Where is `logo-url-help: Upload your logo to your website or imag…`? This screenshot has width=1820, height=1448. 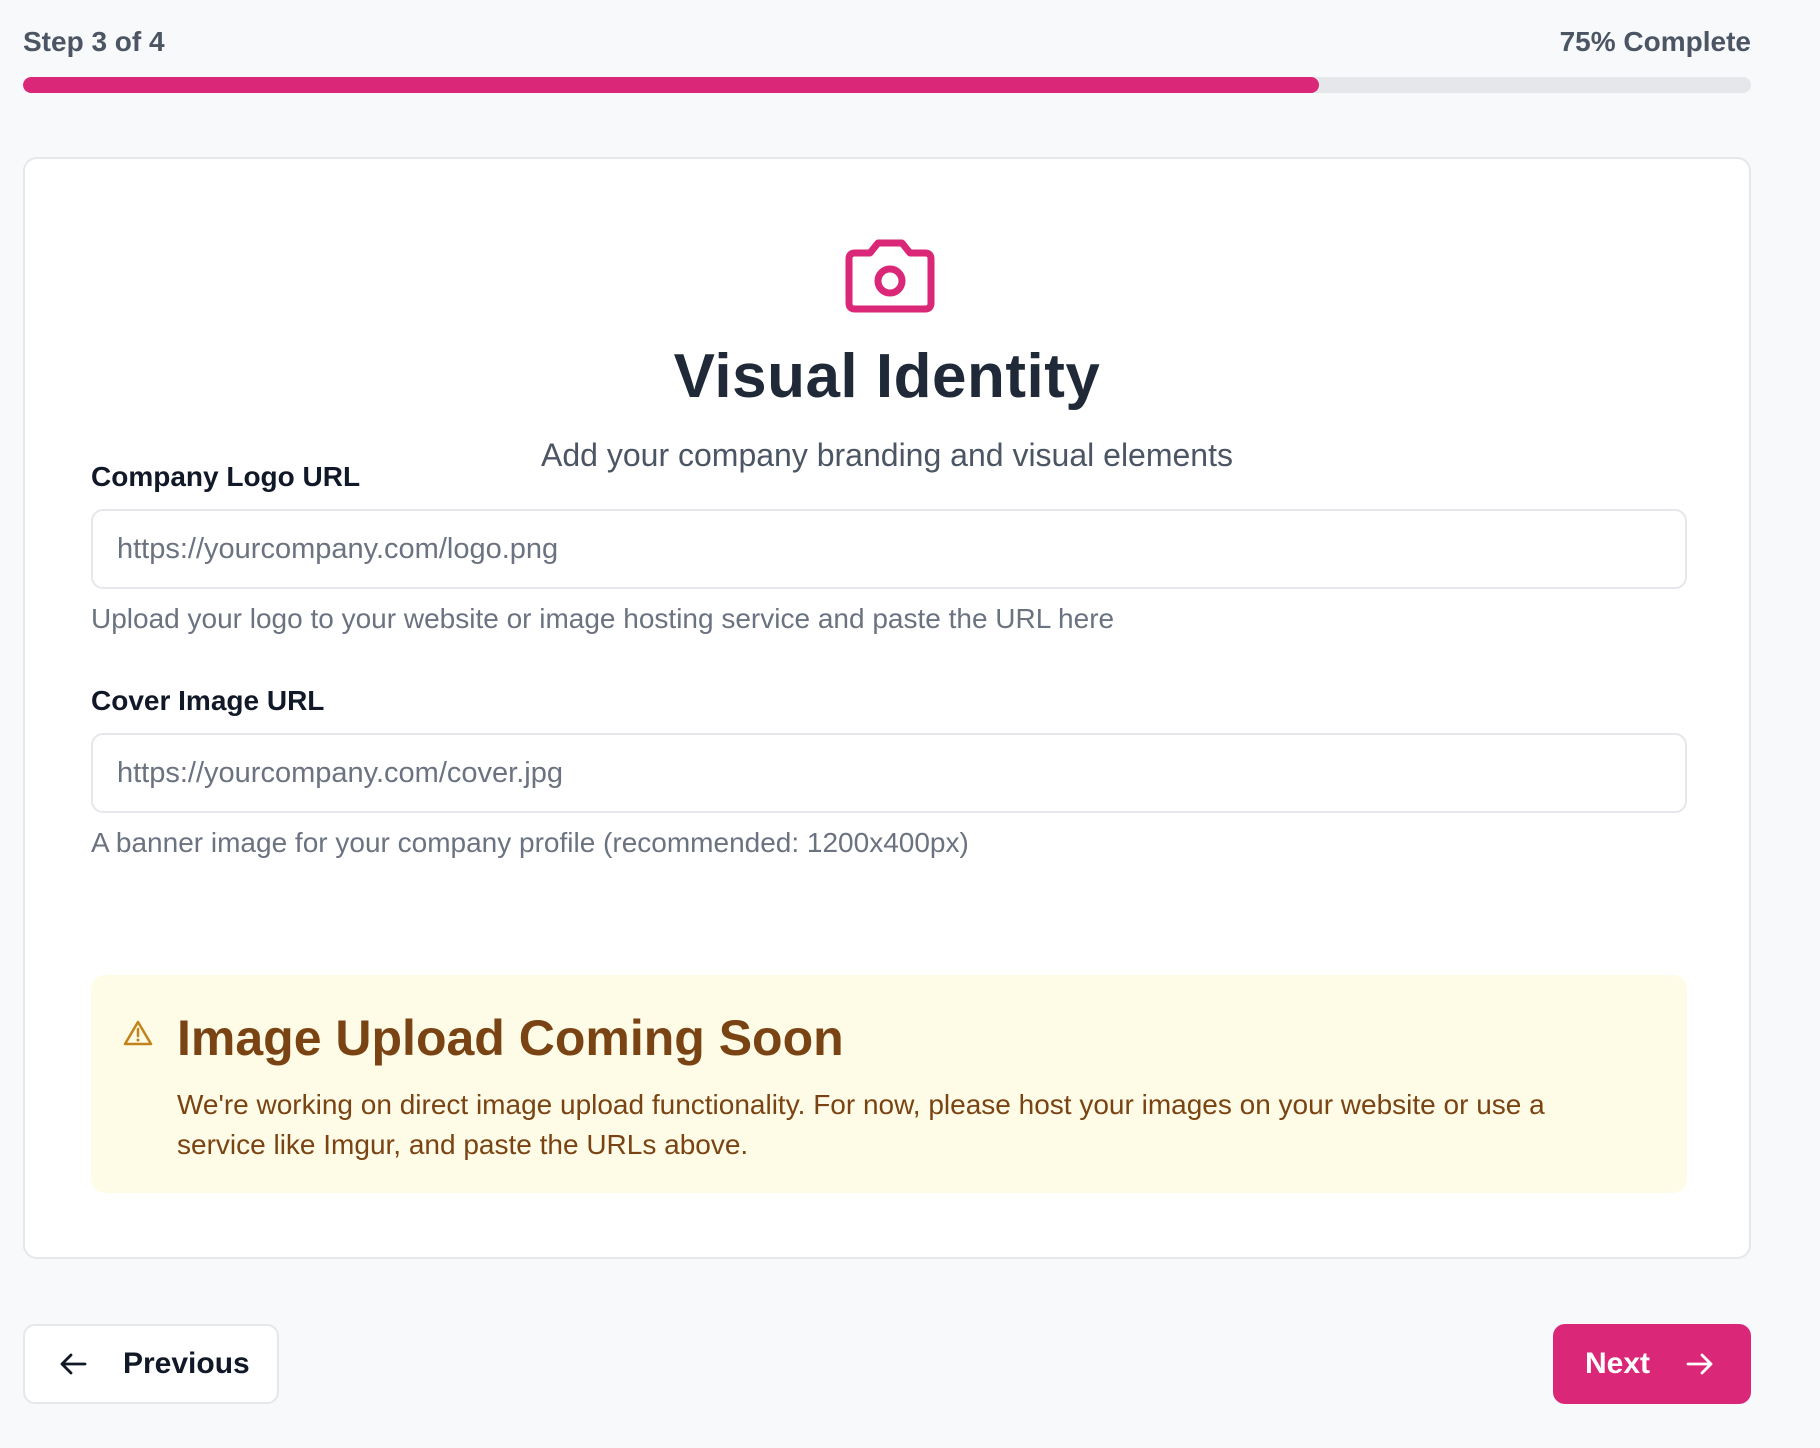
logo-url-help: Upload your logo to your website or imag… is located at coordinates (603, 618).